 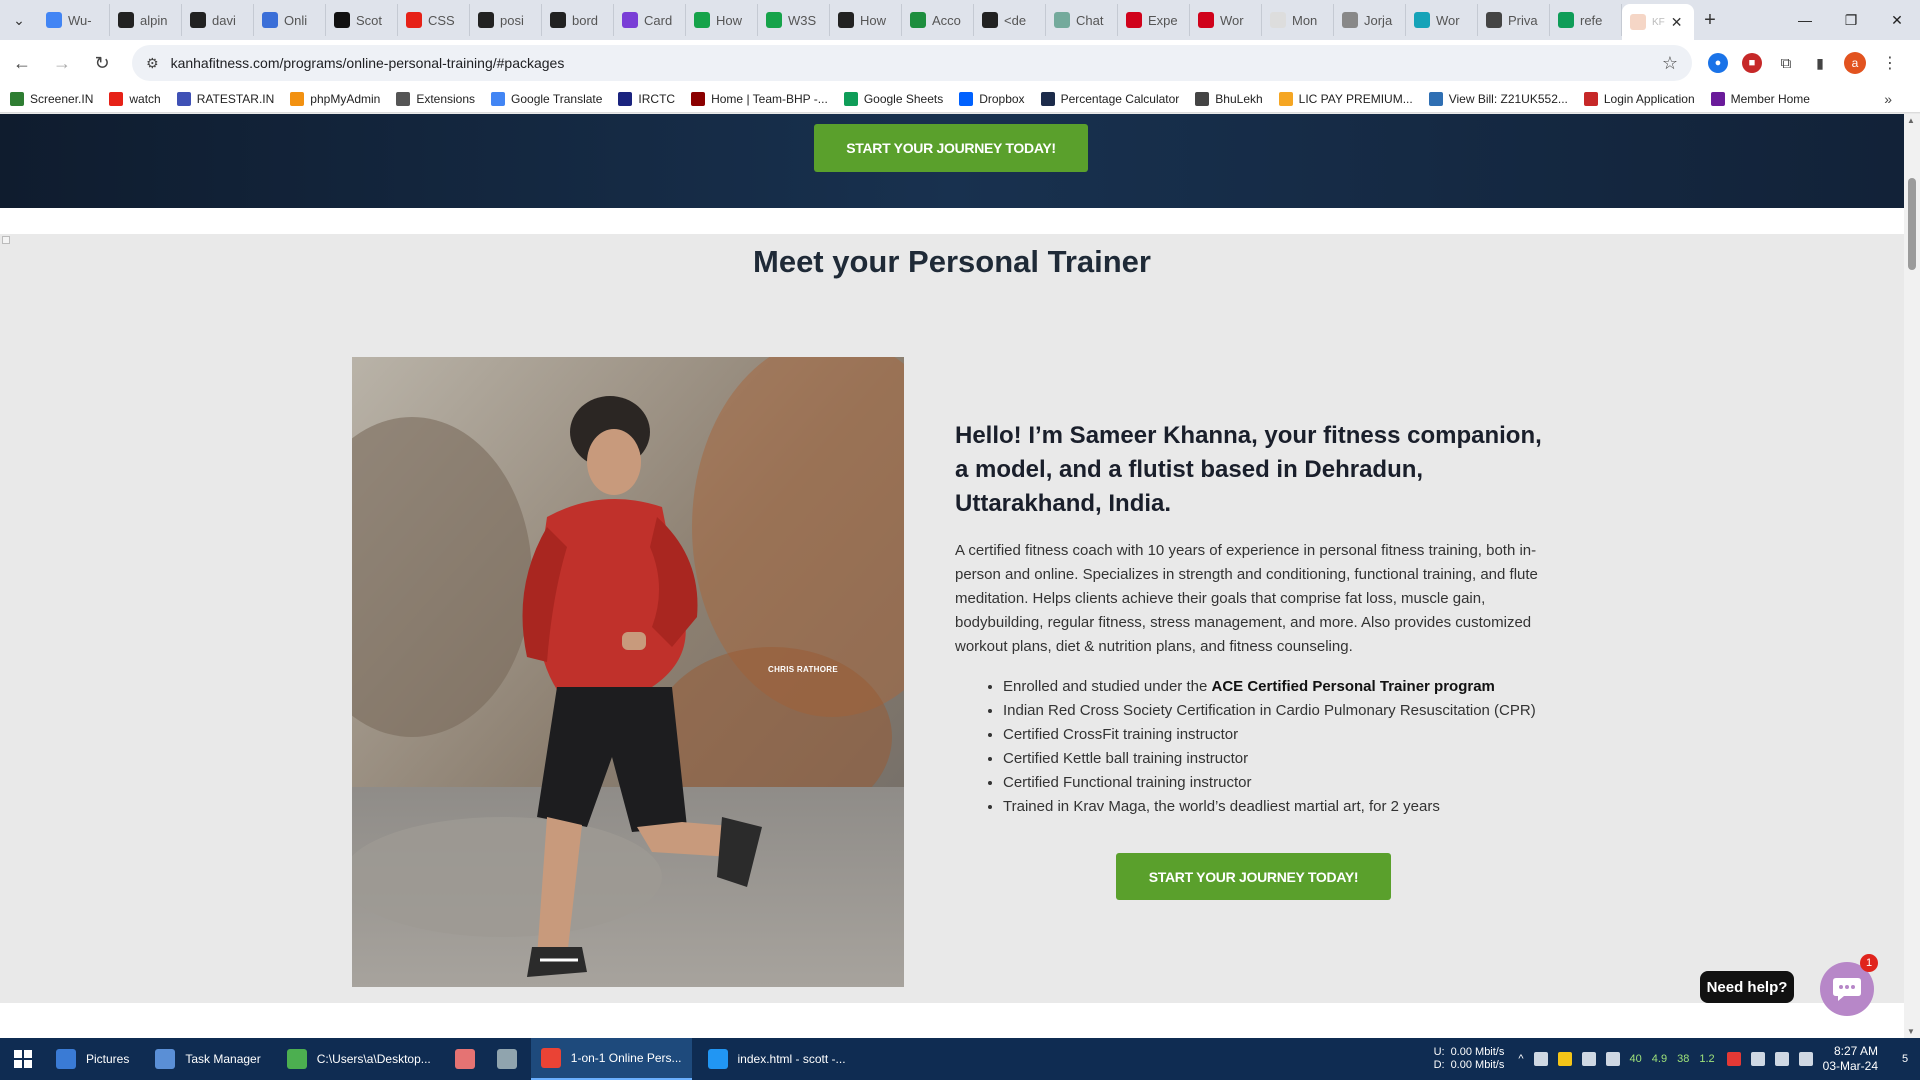 What do you see at coordinates (506, 20) in the screenshot?
I see `browser-tab: posi` at bounding box center [506, 20].